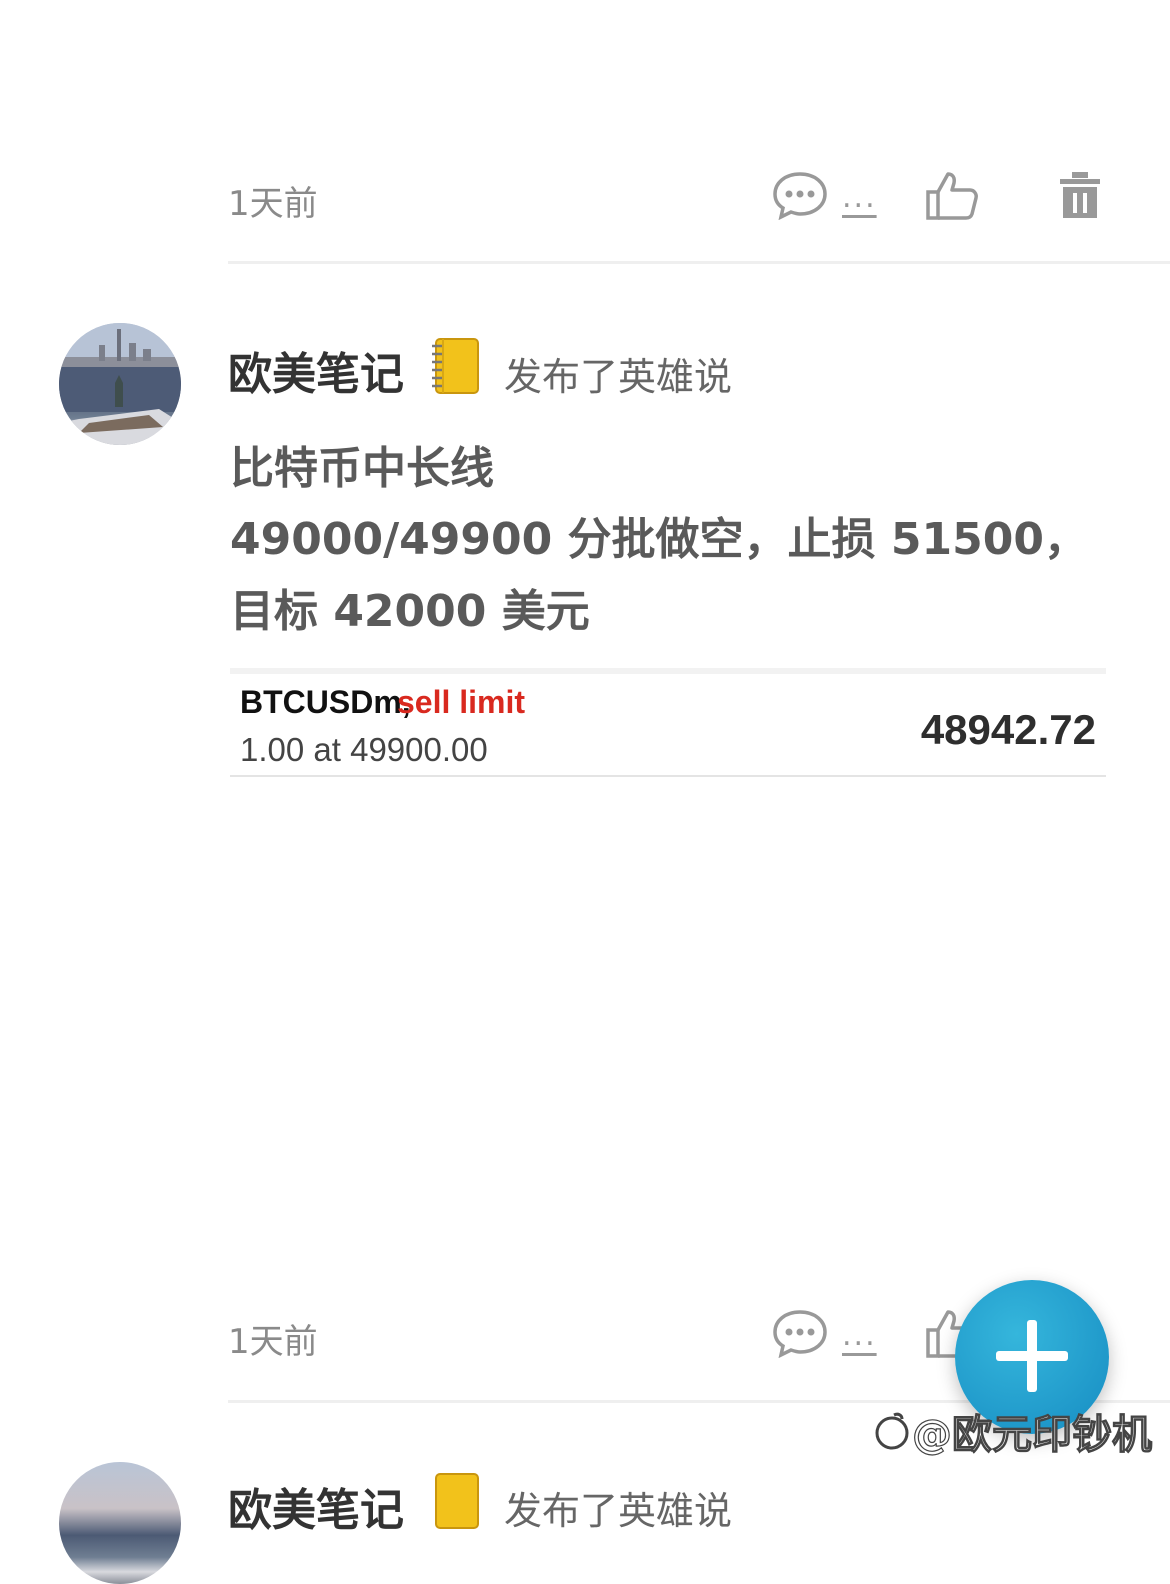 The height and width of the screenshot is (1584, 1170). What do you see at coordinates (325, 702) in the screenshot?
I see `order-symbol: BTCUSDm,` at bounding box center [325, 702].